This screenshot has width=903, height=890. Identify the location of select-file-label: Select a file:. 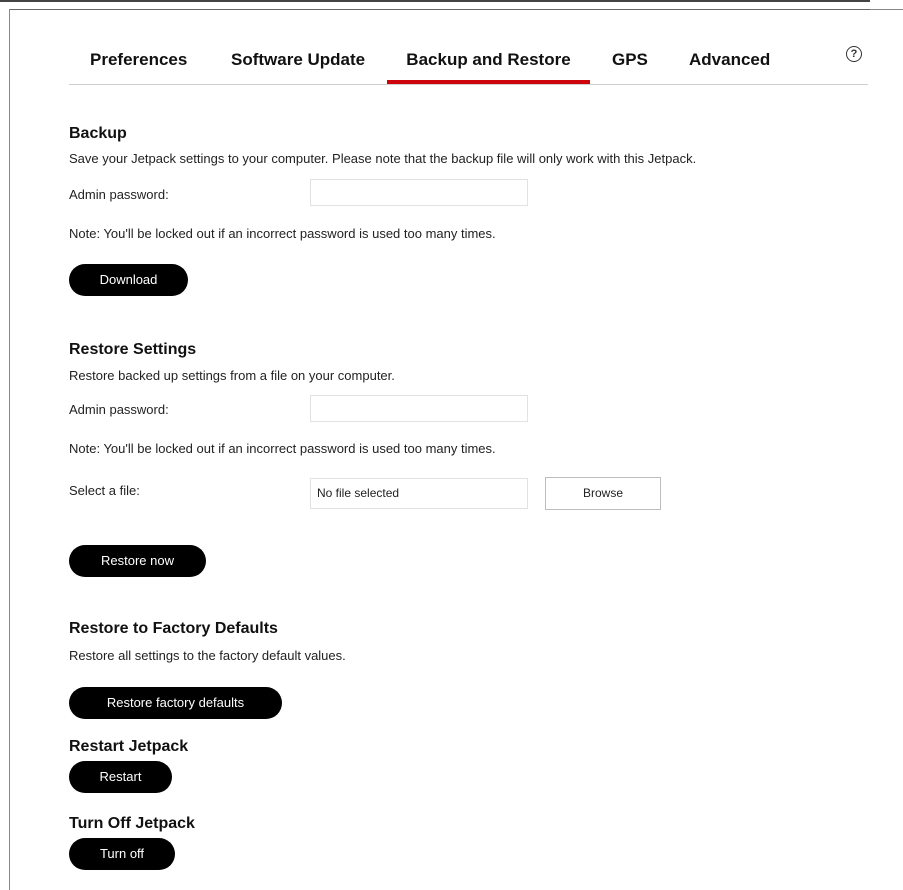
(104, 490).